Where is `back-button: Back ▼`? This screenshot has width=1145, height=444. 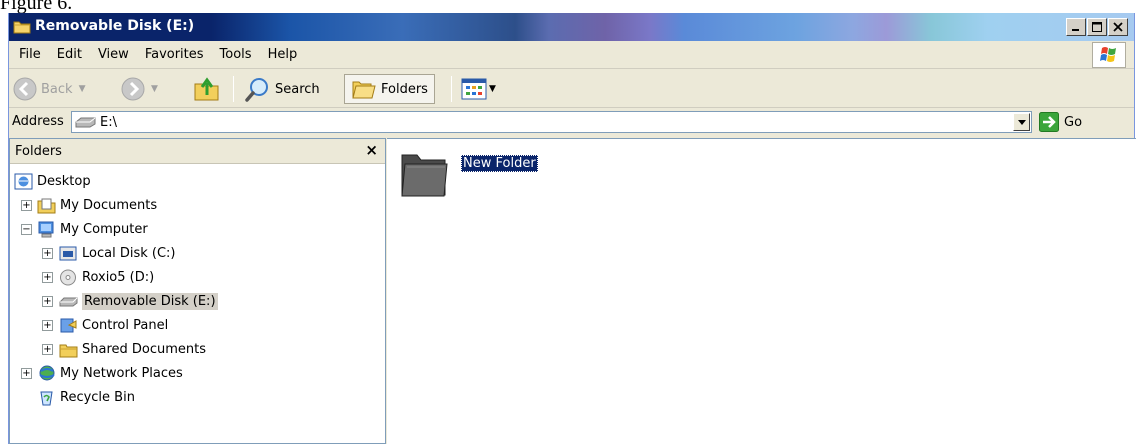 back-button: Back ▼ is located at coordinates (49, 89).